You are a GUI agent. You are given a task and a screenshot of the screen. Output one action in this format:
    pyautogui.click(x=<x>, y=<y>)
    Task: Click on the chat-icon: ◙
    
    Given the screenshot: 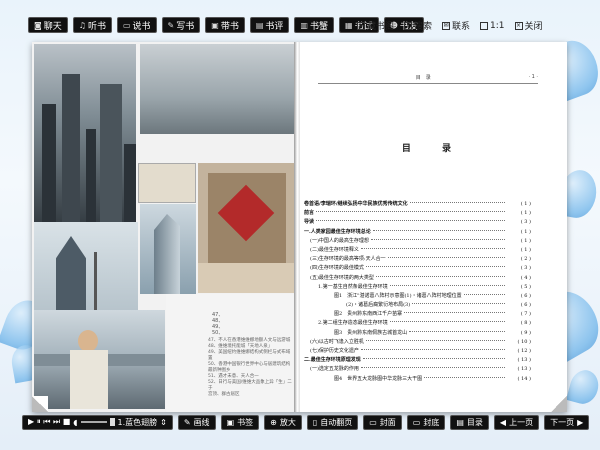 What is the action you would take?
    pyautogui.click(x=38, y=25)
    